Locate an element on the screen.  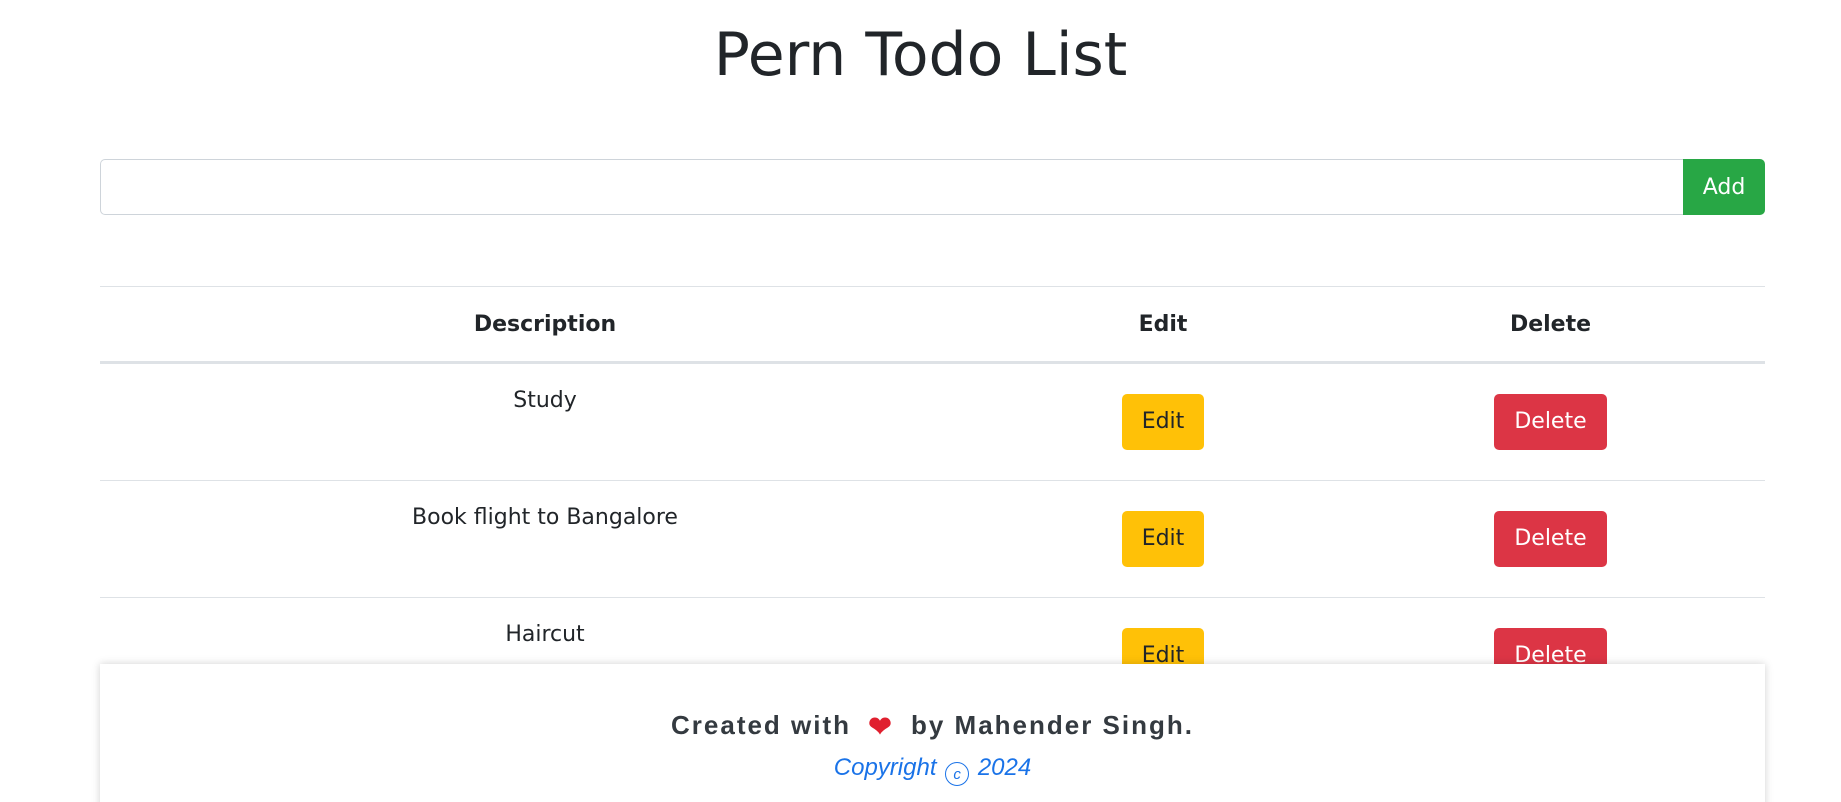
header-delete: Delete is located at coordinates (1550, 325).